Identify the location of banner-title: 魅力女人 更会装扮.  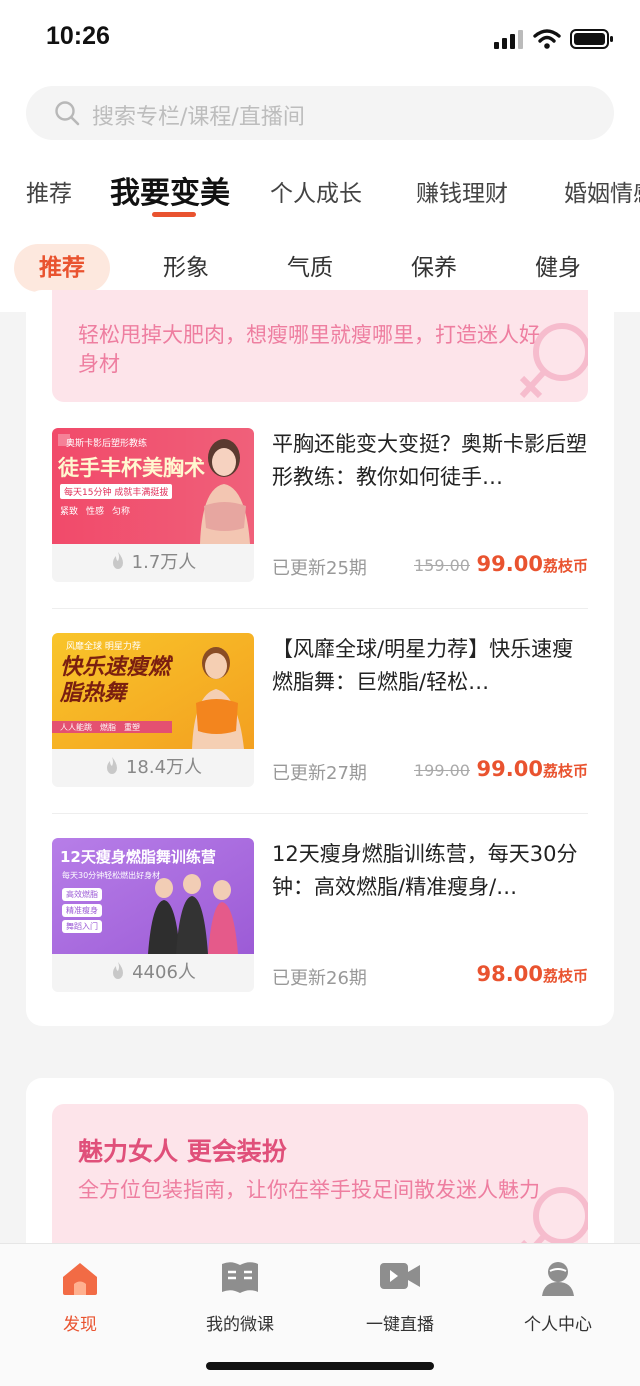
(182, 1151).